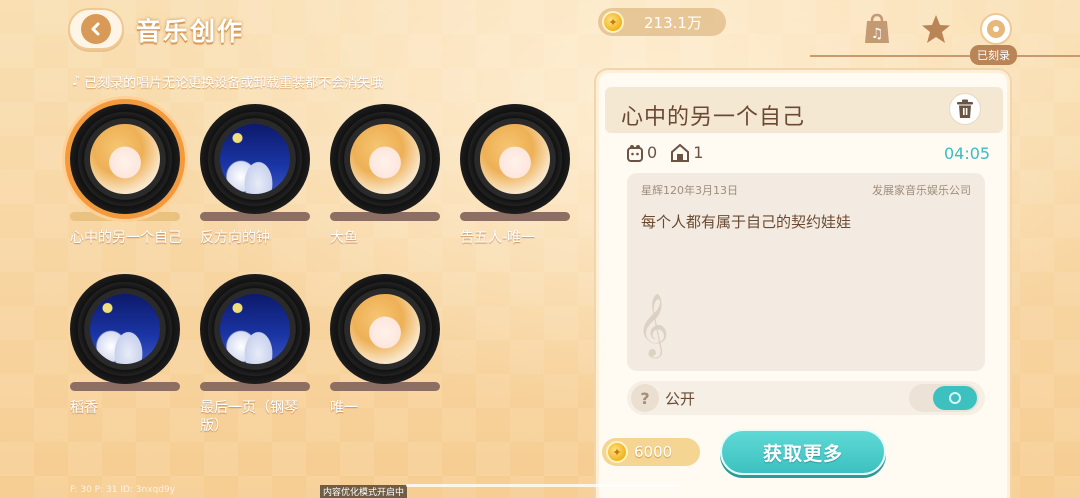 This screenshot has height=498, width=1080. What do you see at coordinates (498, 238) in the screenshot?
I see `record-name: 告五人-唯一` at bounding box center [498, 238].